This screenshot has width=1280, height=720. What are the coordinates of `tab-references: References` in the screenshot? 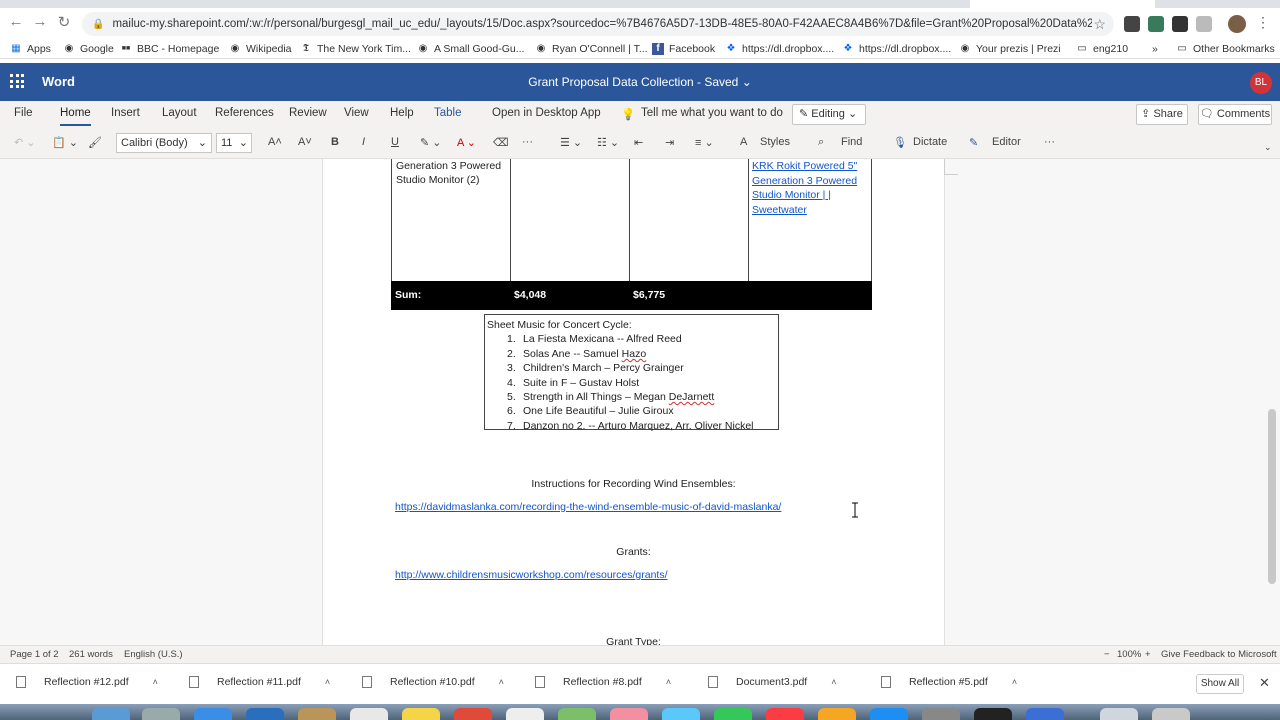 It's located at (244, 113).